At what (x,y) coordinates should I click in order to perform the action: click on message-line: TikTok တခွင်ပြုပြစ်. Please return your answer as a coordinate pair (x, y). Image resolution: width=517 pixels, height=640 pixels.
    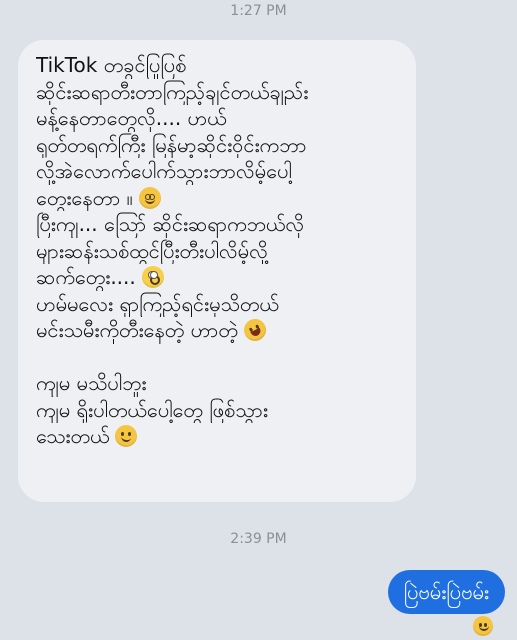
    Looking at the image, I should click on (111, 65).